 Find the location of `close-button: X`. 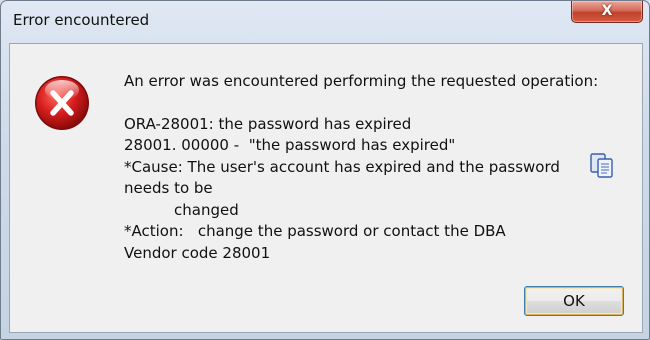

close-button: X is located at coordinates (607, 12).